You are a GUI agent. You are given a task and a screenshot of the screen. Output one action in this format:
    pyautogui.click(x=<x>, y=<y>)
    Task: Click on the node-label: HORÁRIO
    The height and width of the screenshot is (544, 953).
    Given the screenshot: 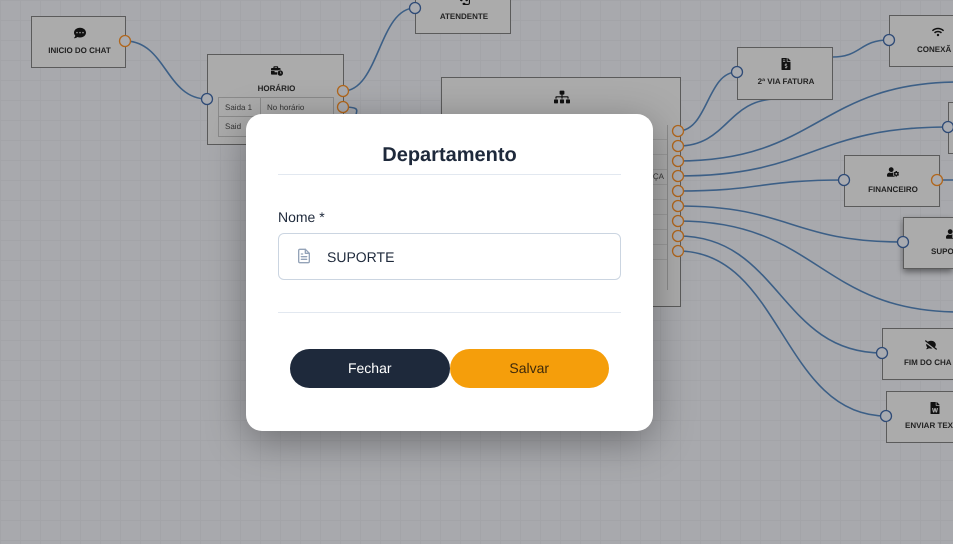 What is the action you would take?
    pyautogui.click(x=276, y=89)
    